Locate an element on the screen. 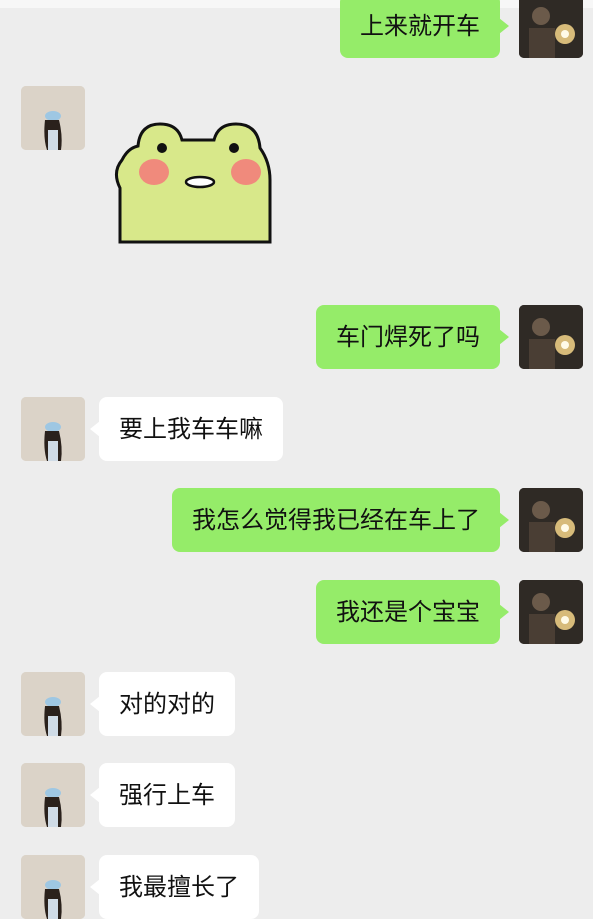 The height and width of the screenshot is (919, 593). message-bubble-sent: 车门焊死了吗 is located at coordinates (412, 337).